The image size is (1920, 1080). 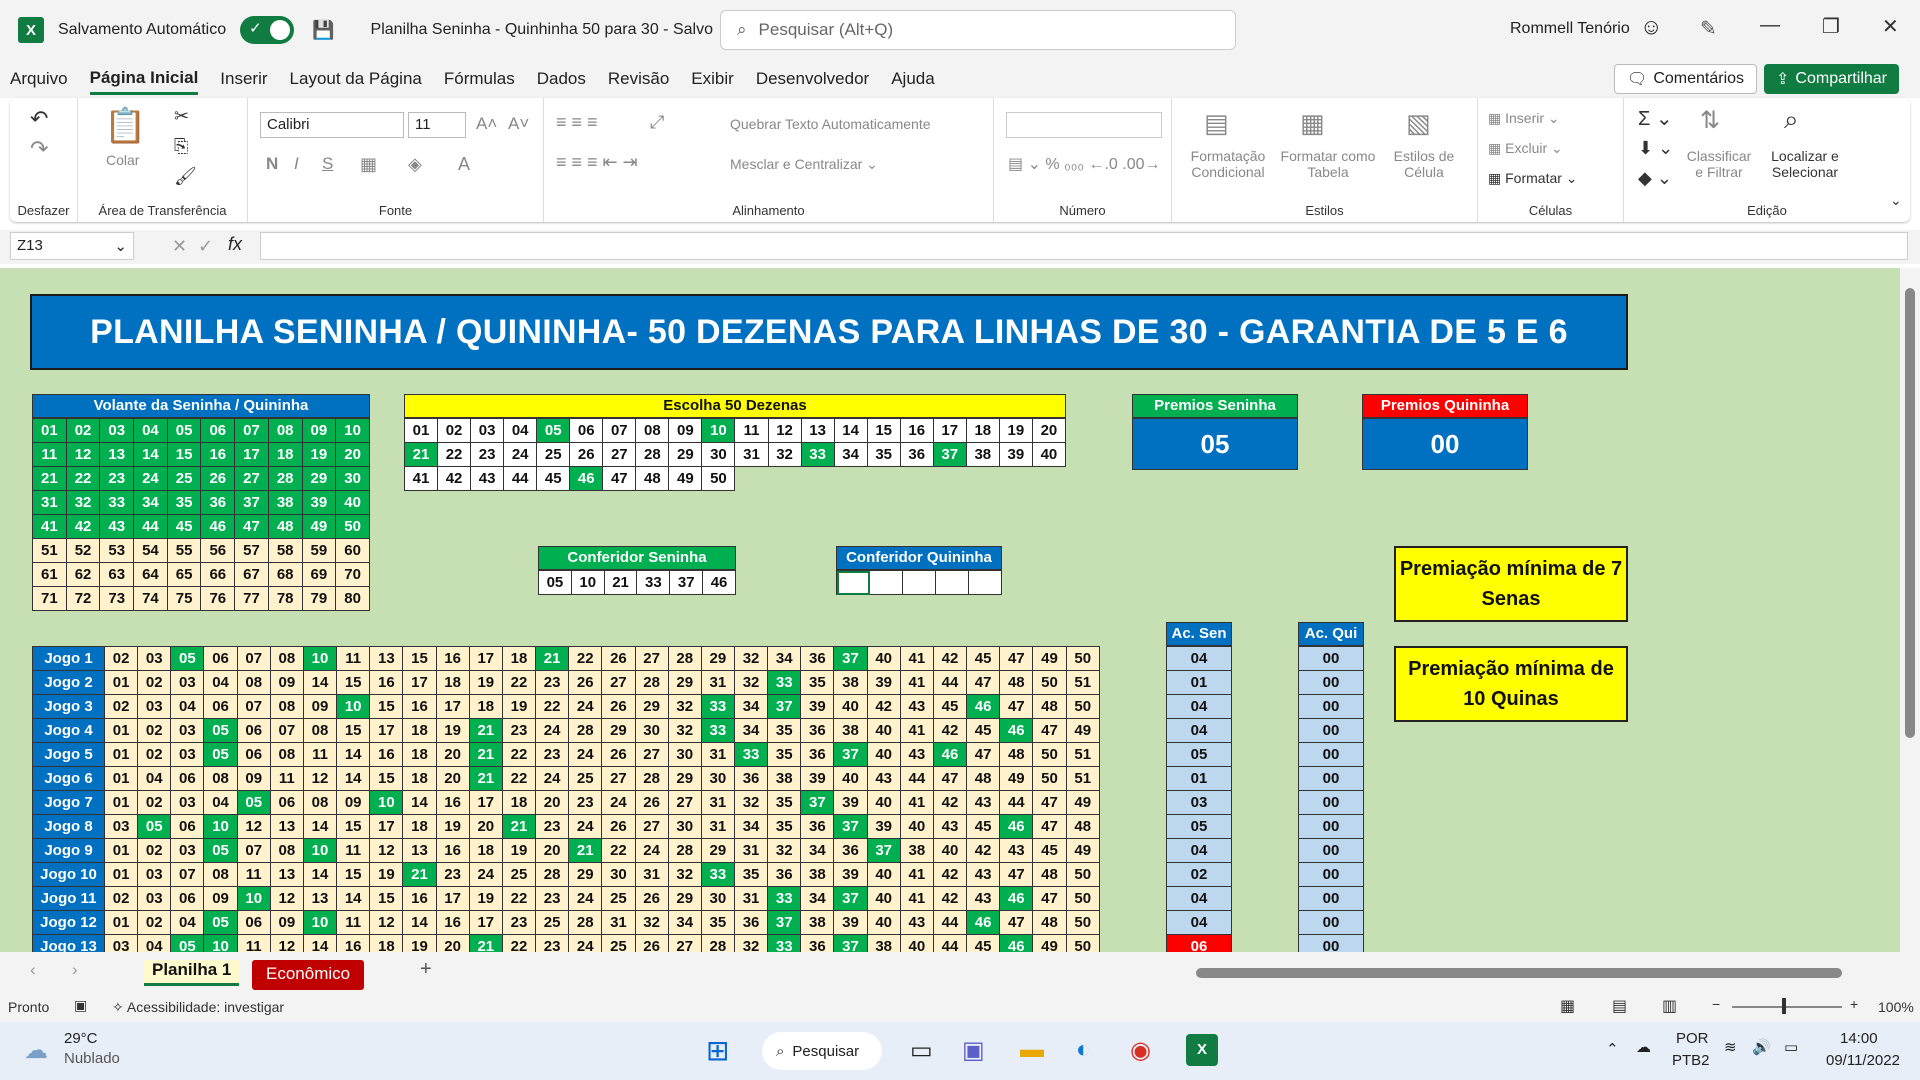 I want to click on font-color-icon: A, so click(x=464, y=164).